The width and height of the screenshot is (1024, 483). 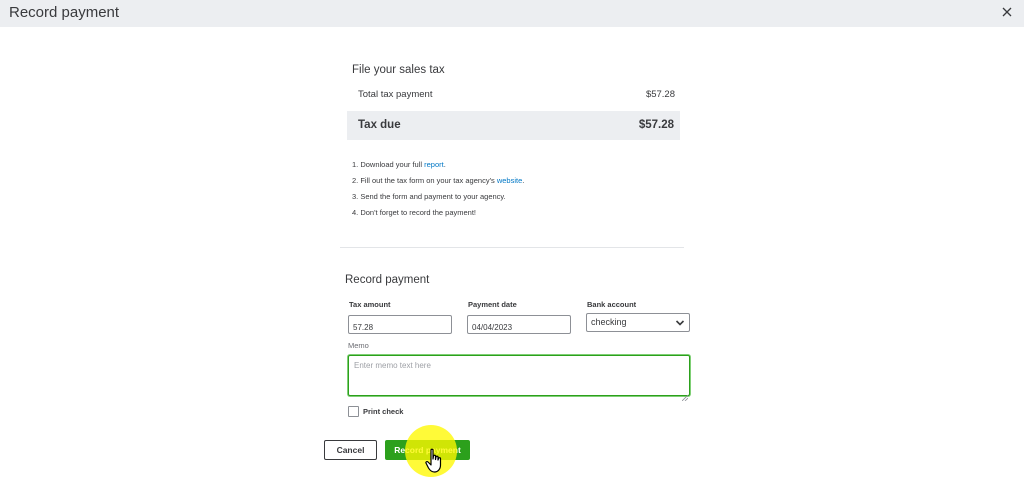 I want to click on tax-amount-label: Tax amount, so click(x=370, y=304).